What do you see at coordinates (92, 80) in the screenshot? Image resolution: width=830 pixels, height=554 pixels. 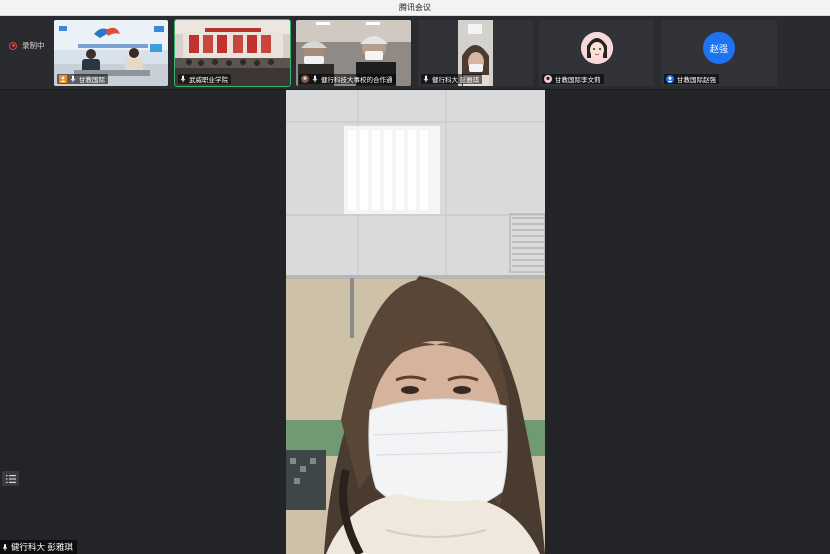 I see `participant-name: 甘教国际` at bounding box center [92, 80].